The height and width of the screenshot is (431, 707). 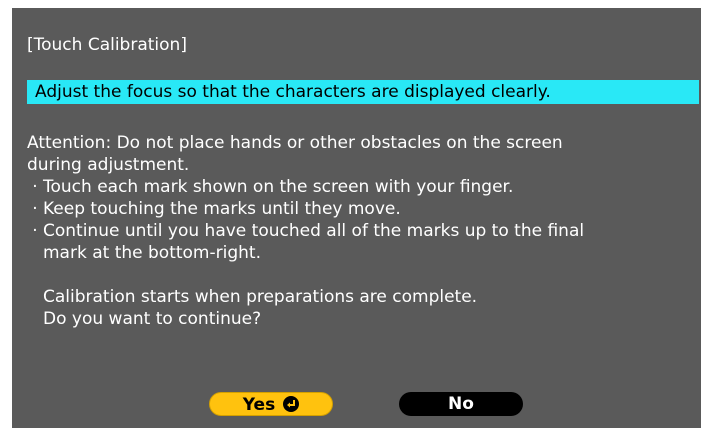 I want to click on no-button: No, so click(x=461, y=404).